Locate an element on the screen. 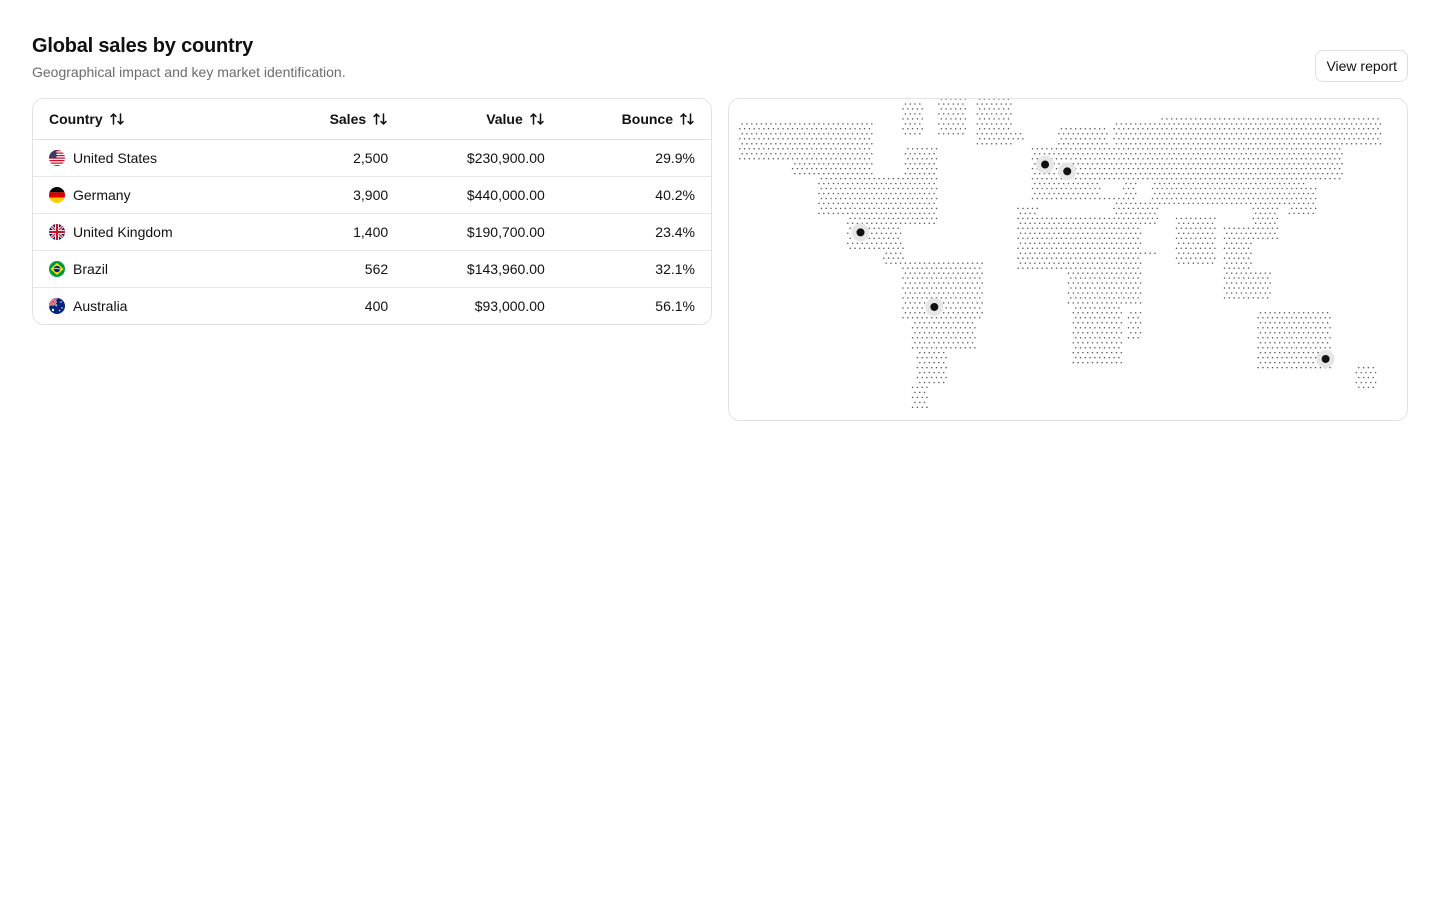  column-header-value: Value is located at coordinates (482, 119).